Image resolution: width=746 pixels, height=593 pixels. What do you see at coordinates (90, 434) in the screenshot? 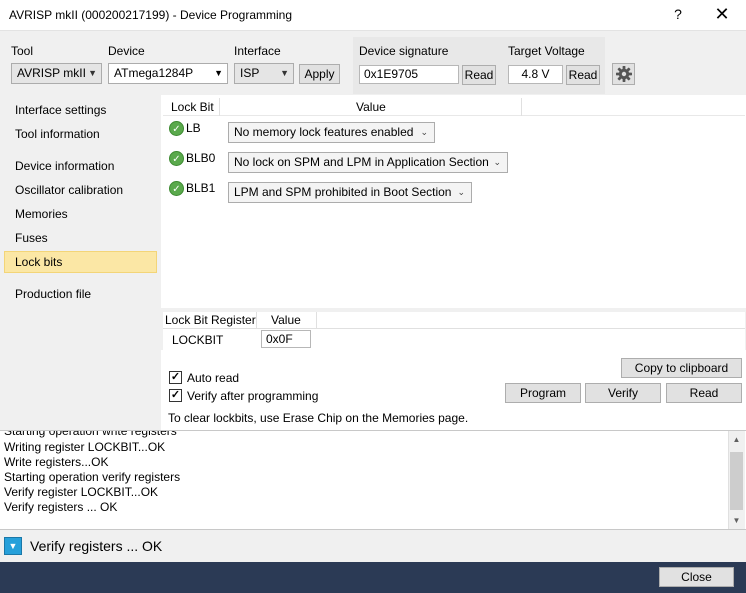
I see `log-line: Starting operation write registers` at bounding box center [90, 434].